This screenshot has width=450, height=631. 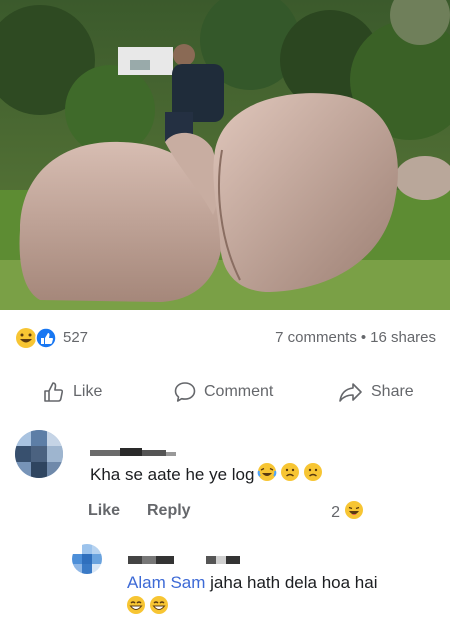 I want to click on reply-avatar, so click(x=87, y=559).